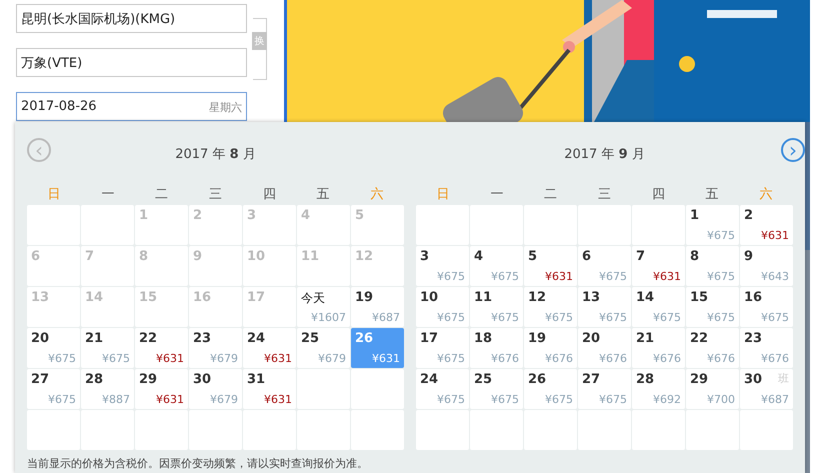 This screenshot has height=473, width=813. Describe the element at coordinates (202, 338) in the screenshot. I see `day-number: 23` at that location.